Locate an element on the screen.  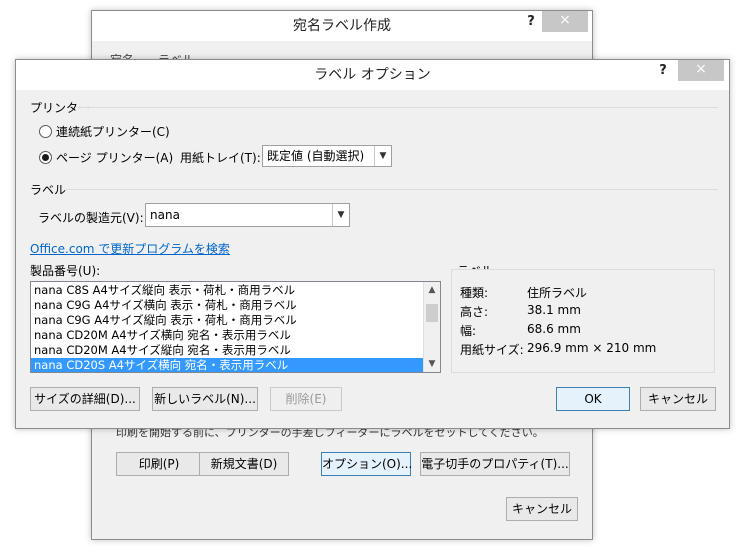
chevron-up-icon: ▲ is located at coordinates (432, 290).